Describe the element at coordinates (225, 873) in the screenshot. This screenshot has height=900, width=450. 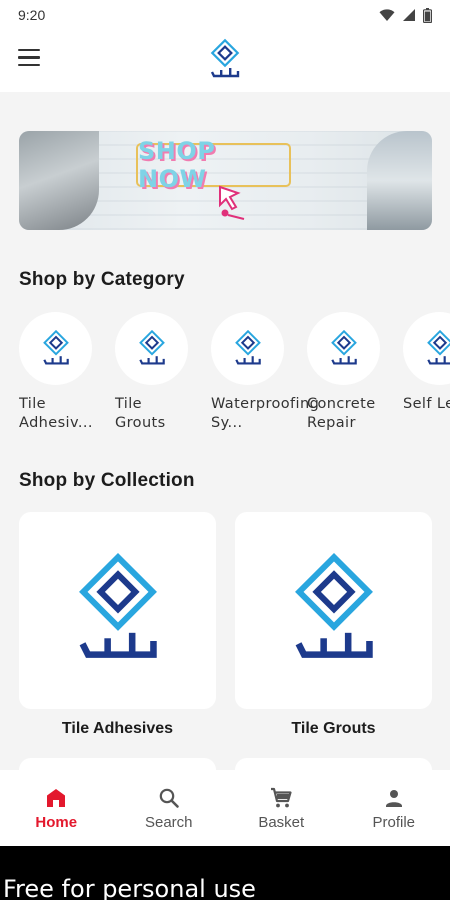
I see `watermark-bar: Free for personal use` at that location.